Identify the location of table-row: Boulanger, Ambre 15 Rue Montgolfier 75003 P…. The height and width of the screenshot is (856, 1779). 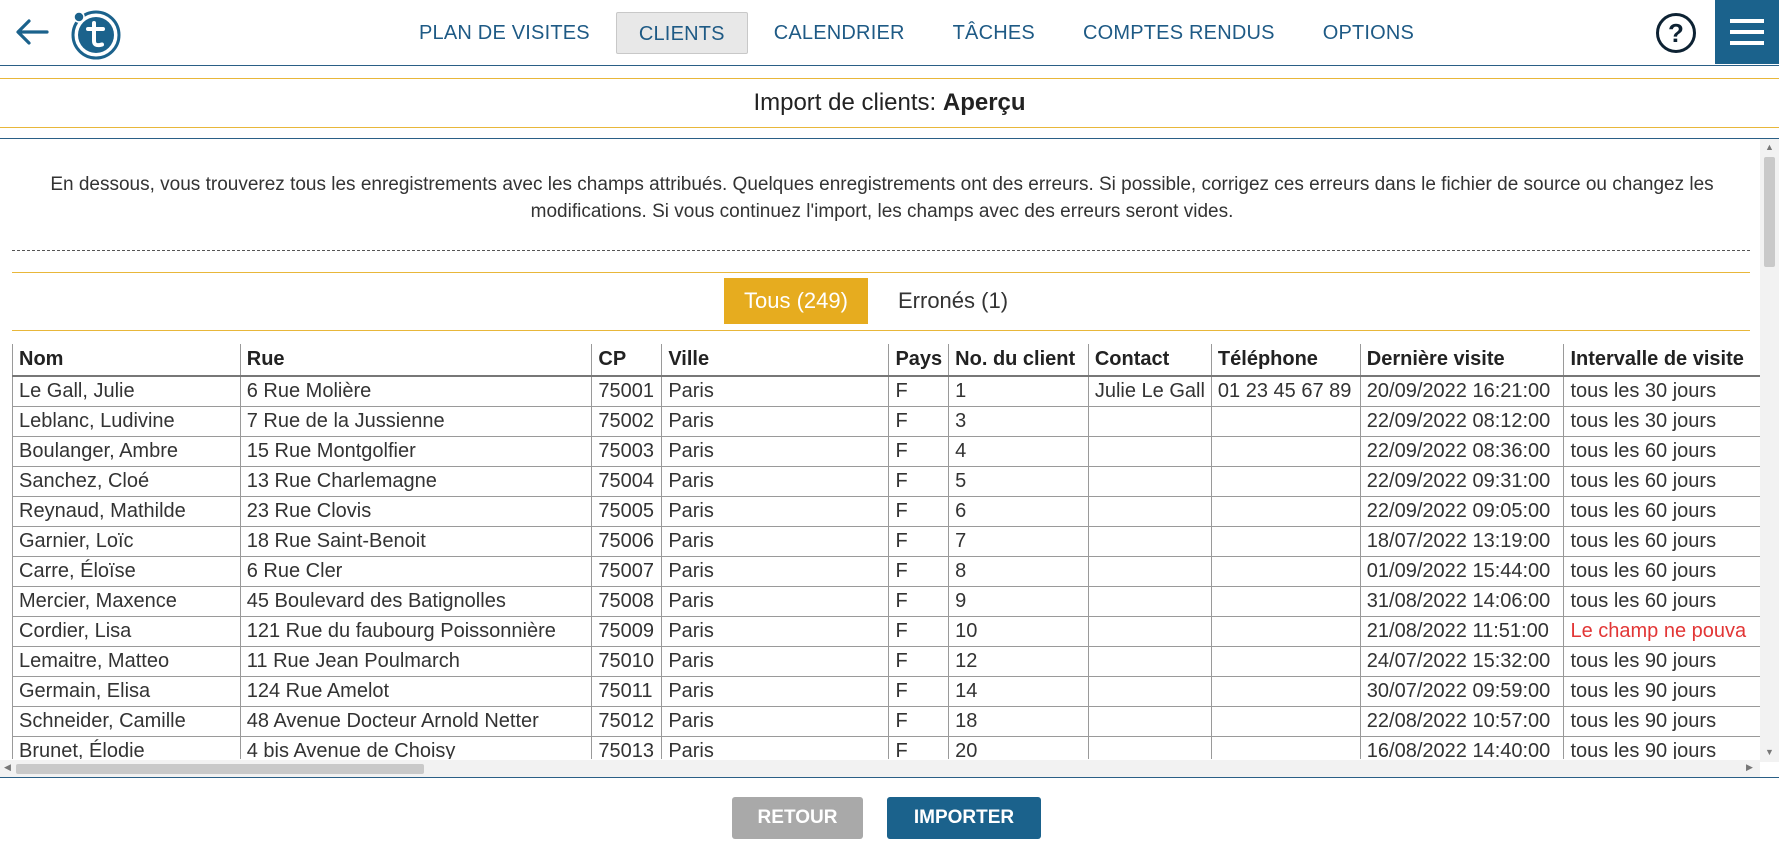
(888, 451).